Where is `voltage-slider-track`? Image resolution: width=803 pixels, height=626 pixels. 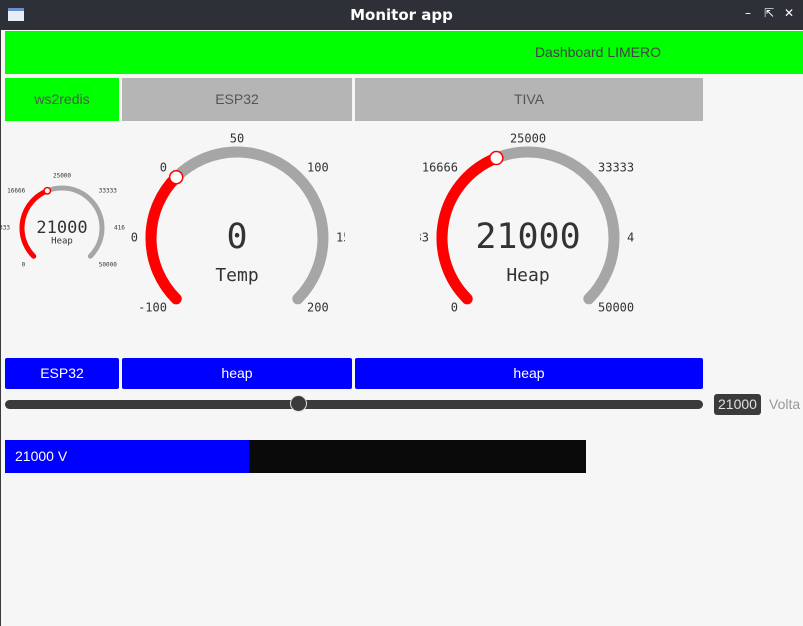 voltage-slider-track is located at coordinates (354, 404).